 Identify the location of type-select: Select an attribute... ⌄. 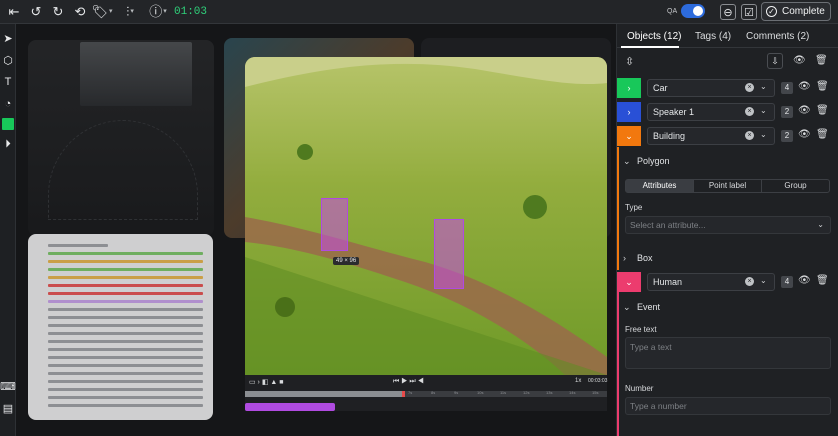
(728, 225).